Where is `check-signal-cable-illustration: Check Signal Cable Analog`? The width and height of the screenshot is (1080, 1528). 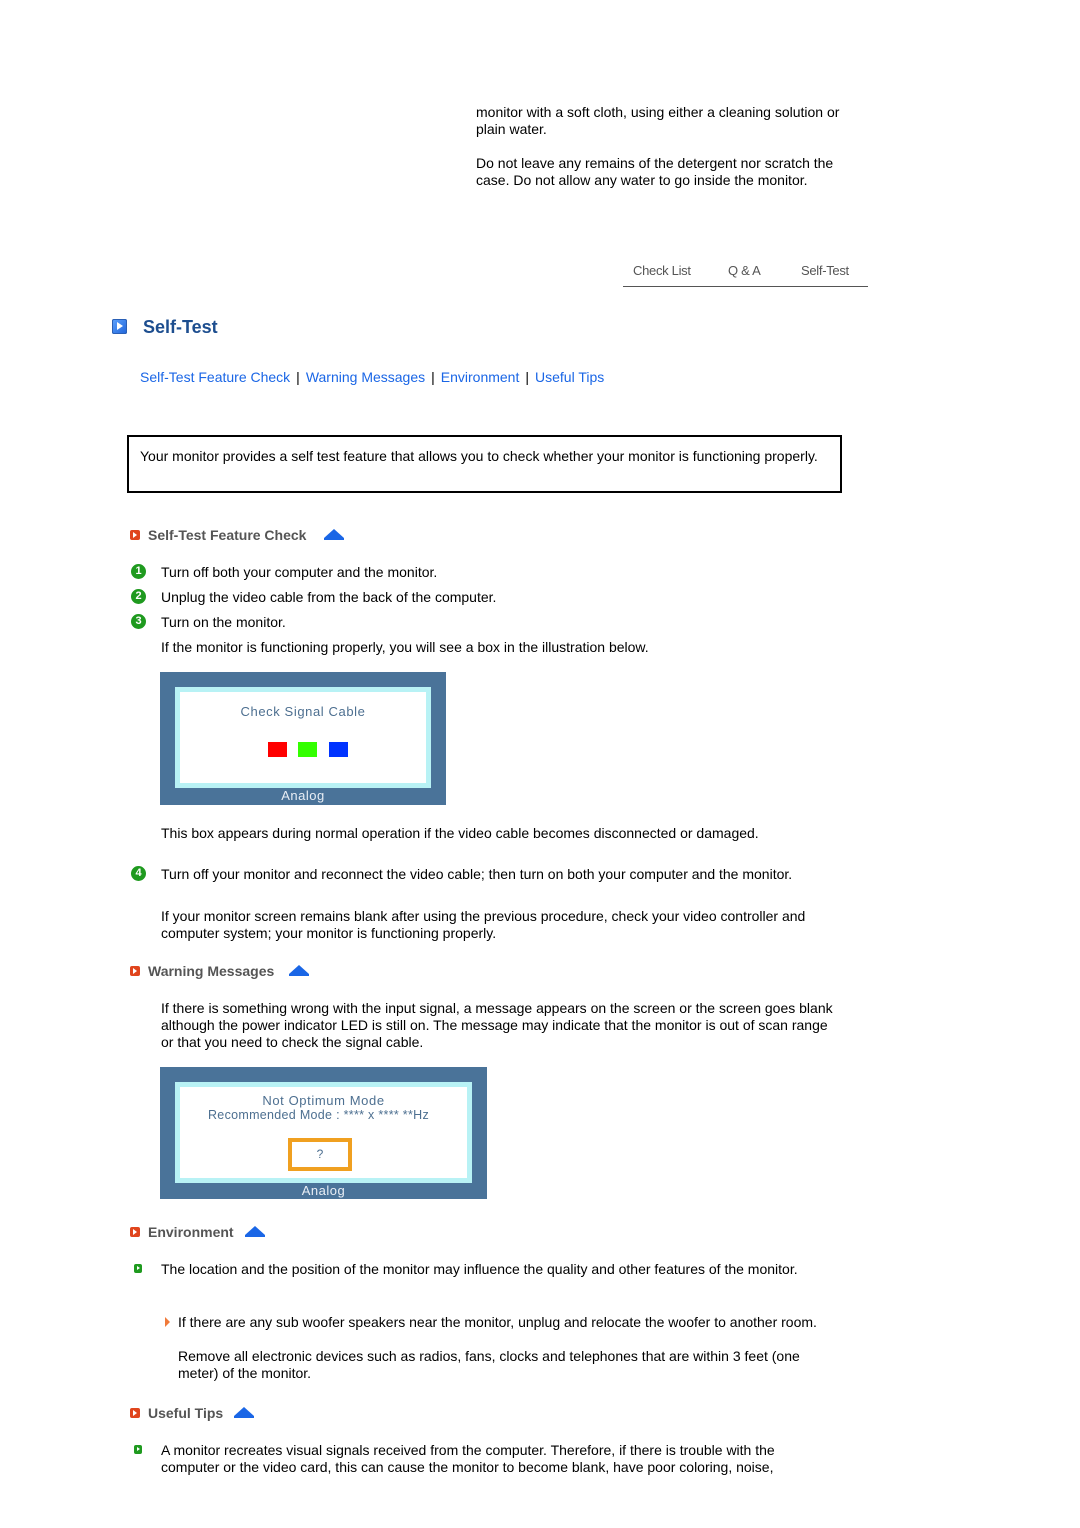
check-signal-cable-illustration: Check Signal Cable Analog is located at coordinates (303, 738).